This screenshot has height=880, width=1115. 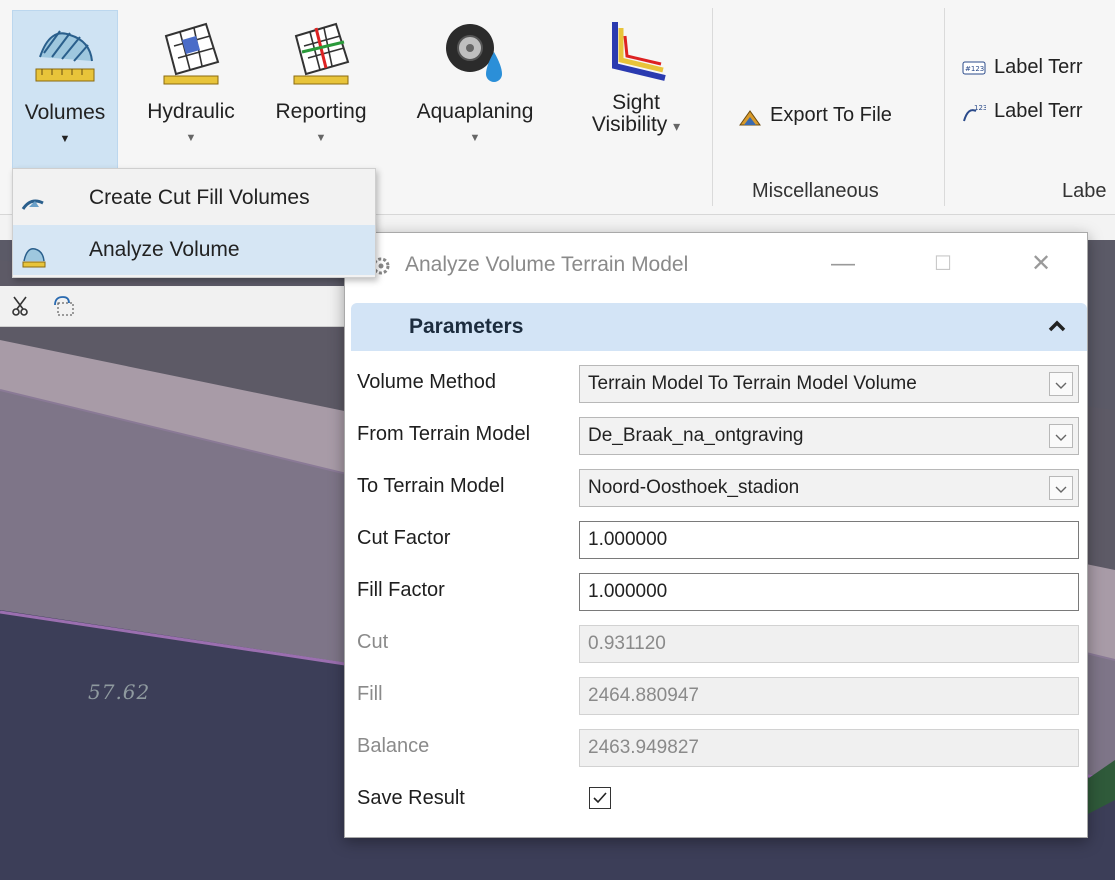 What do you see at coordinates (829, 488) in the screenshot?
I see `to-terrain-model-select: Noord-Oosthoek_stadion` at bounding box center [829, 488].